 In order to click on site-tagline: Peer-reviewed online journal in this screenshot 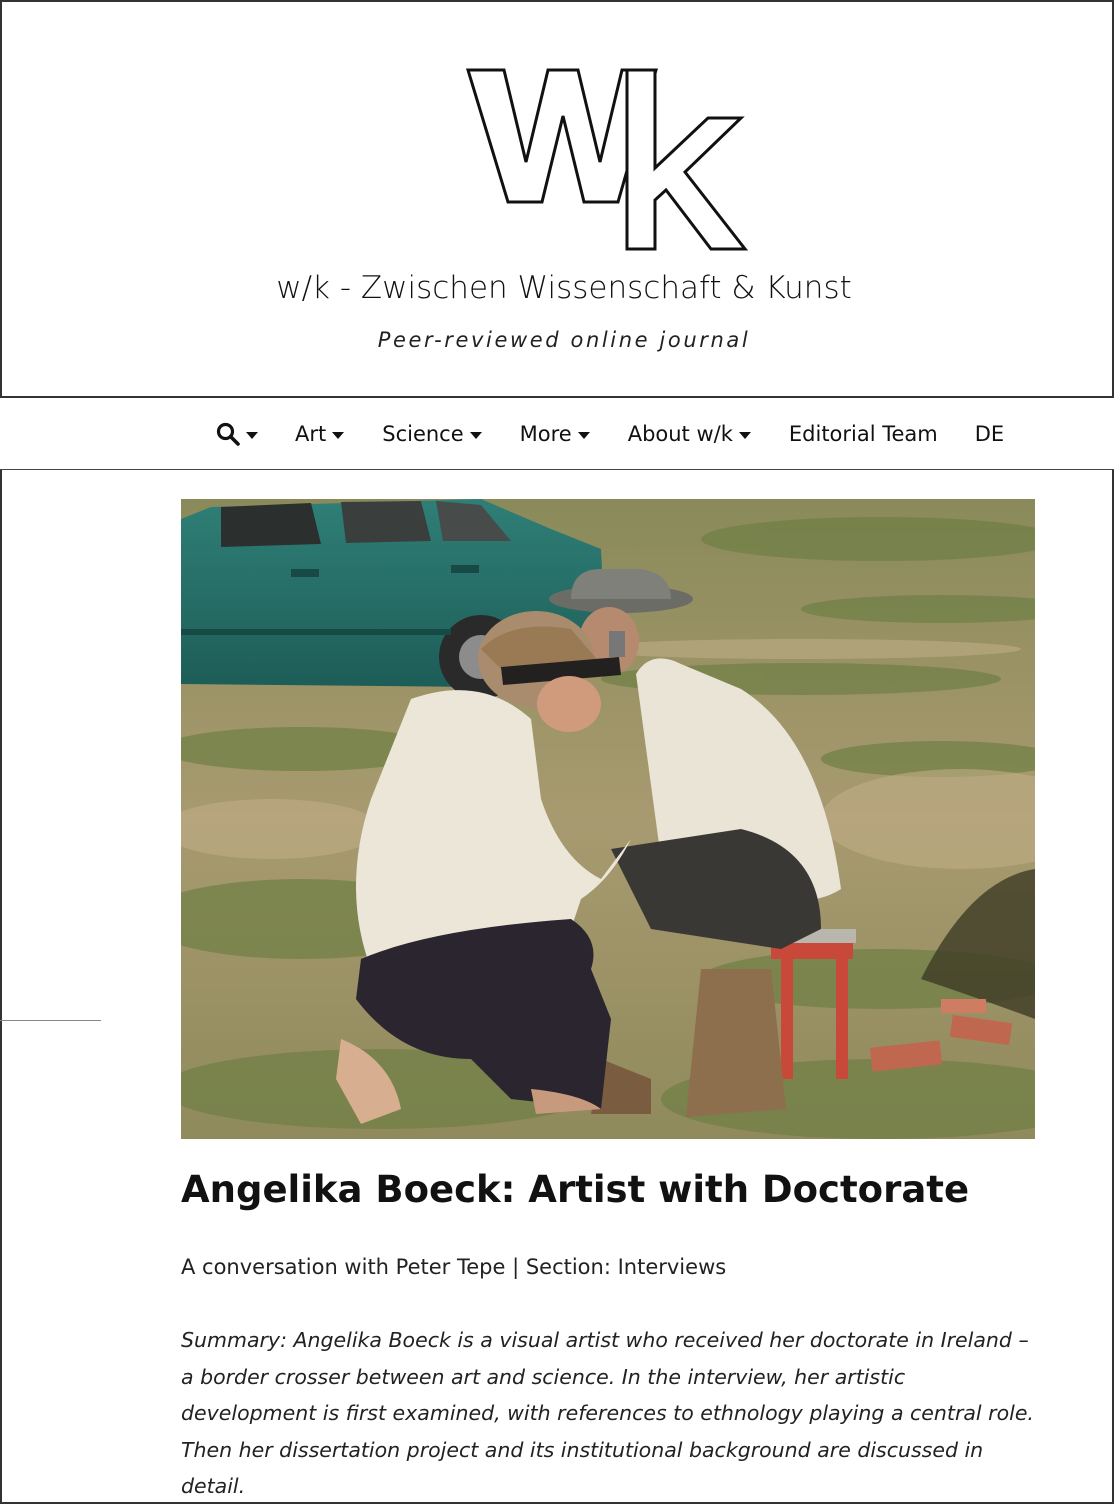, I will do `click(564, 340)`.